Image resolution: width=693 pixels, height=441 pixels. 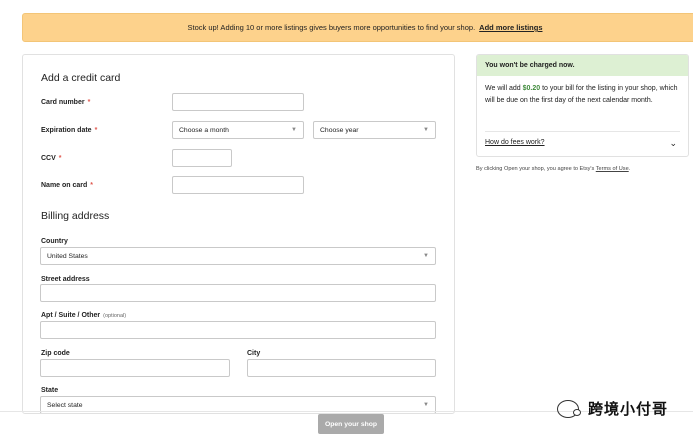 I want to click on divider, so click(x=582, y=131).